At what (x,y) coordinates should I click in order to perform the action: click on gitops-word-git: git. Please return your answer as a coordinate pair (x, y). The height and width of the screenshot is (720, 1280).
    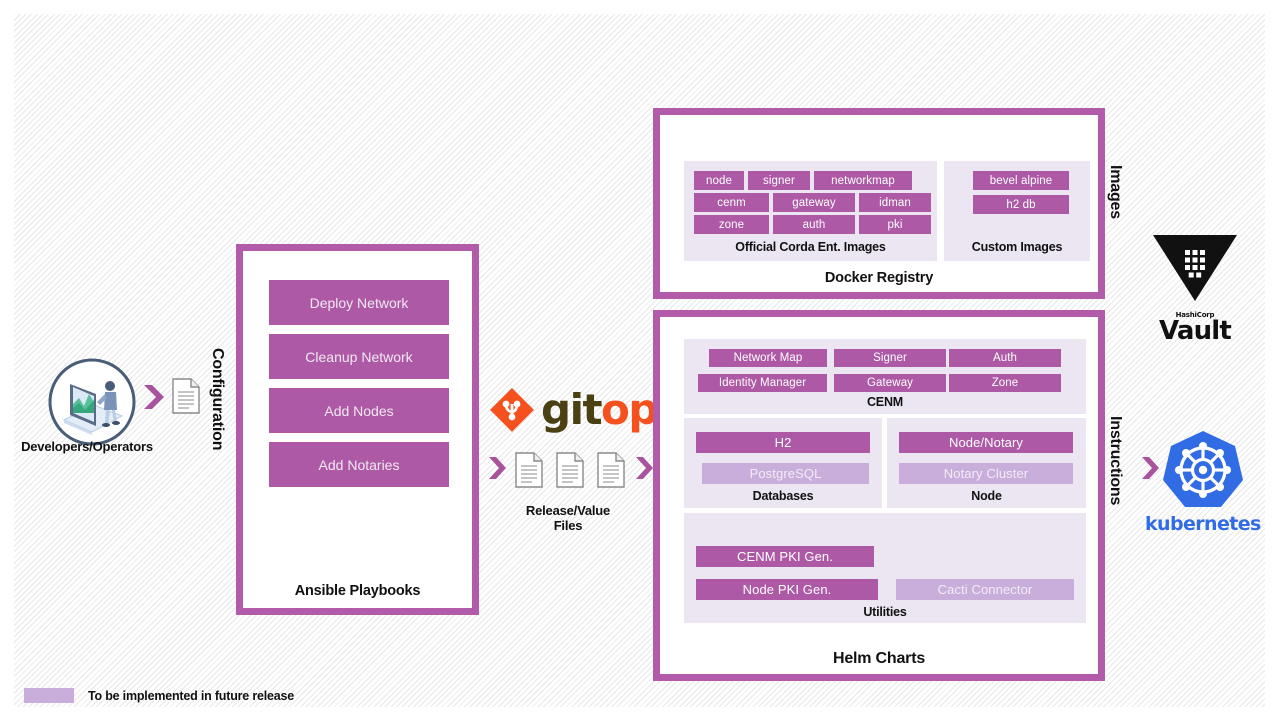
    Looking at the image, I should click on (572, 409).